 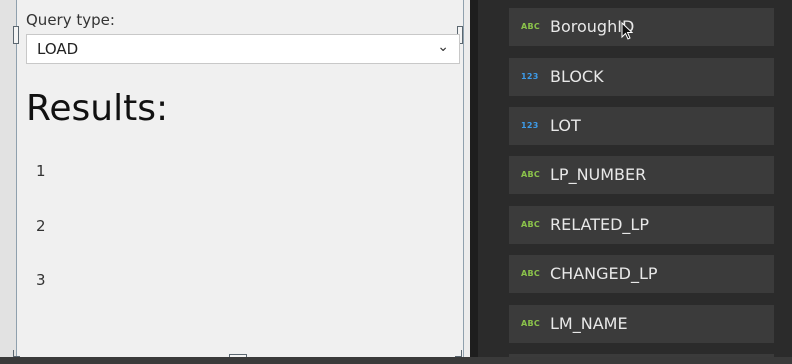 I want to click on query-type-select: LOAD ⌄, so click(x=243, y=49).